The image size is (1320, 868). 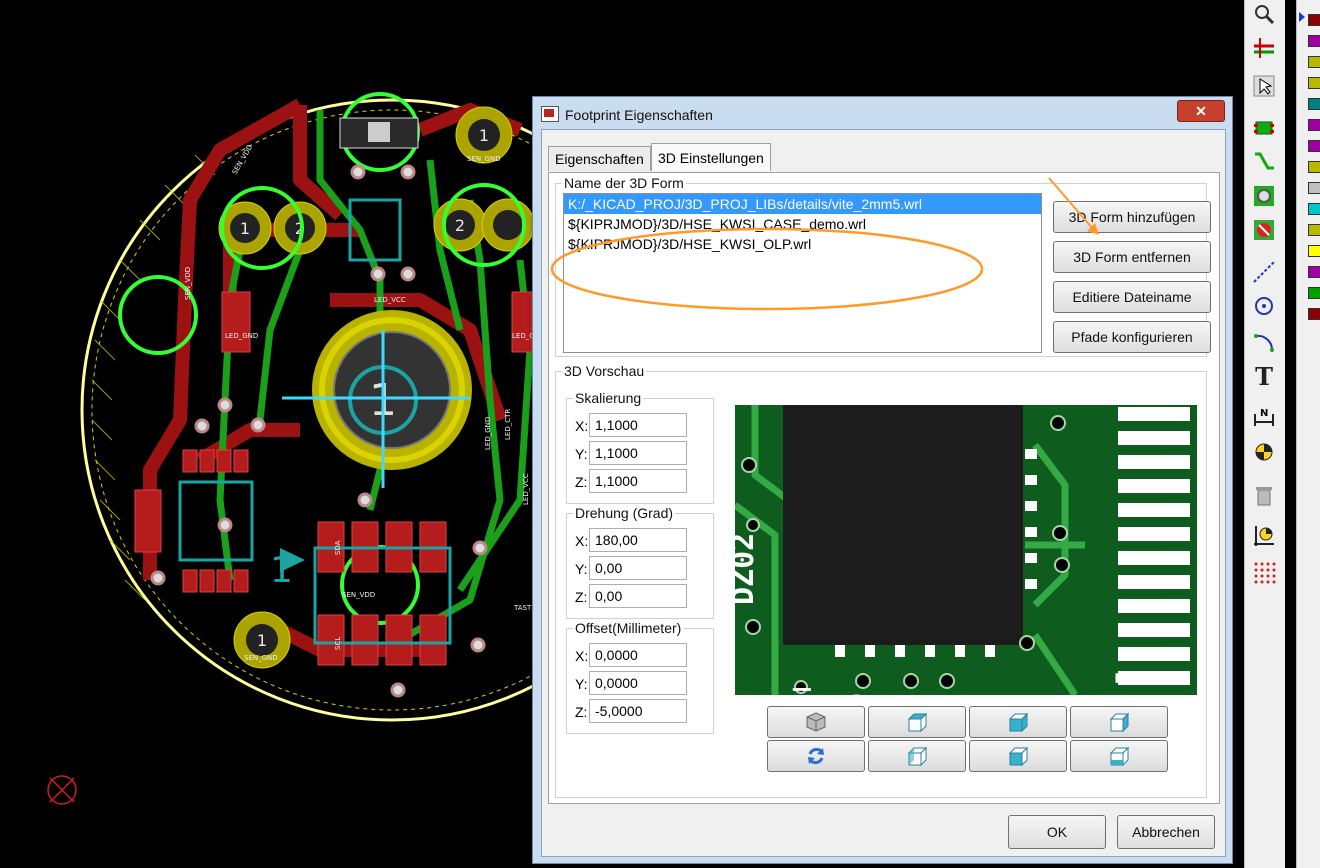 I want to click on highlight-net-icon, so click(x=1264, y=48).